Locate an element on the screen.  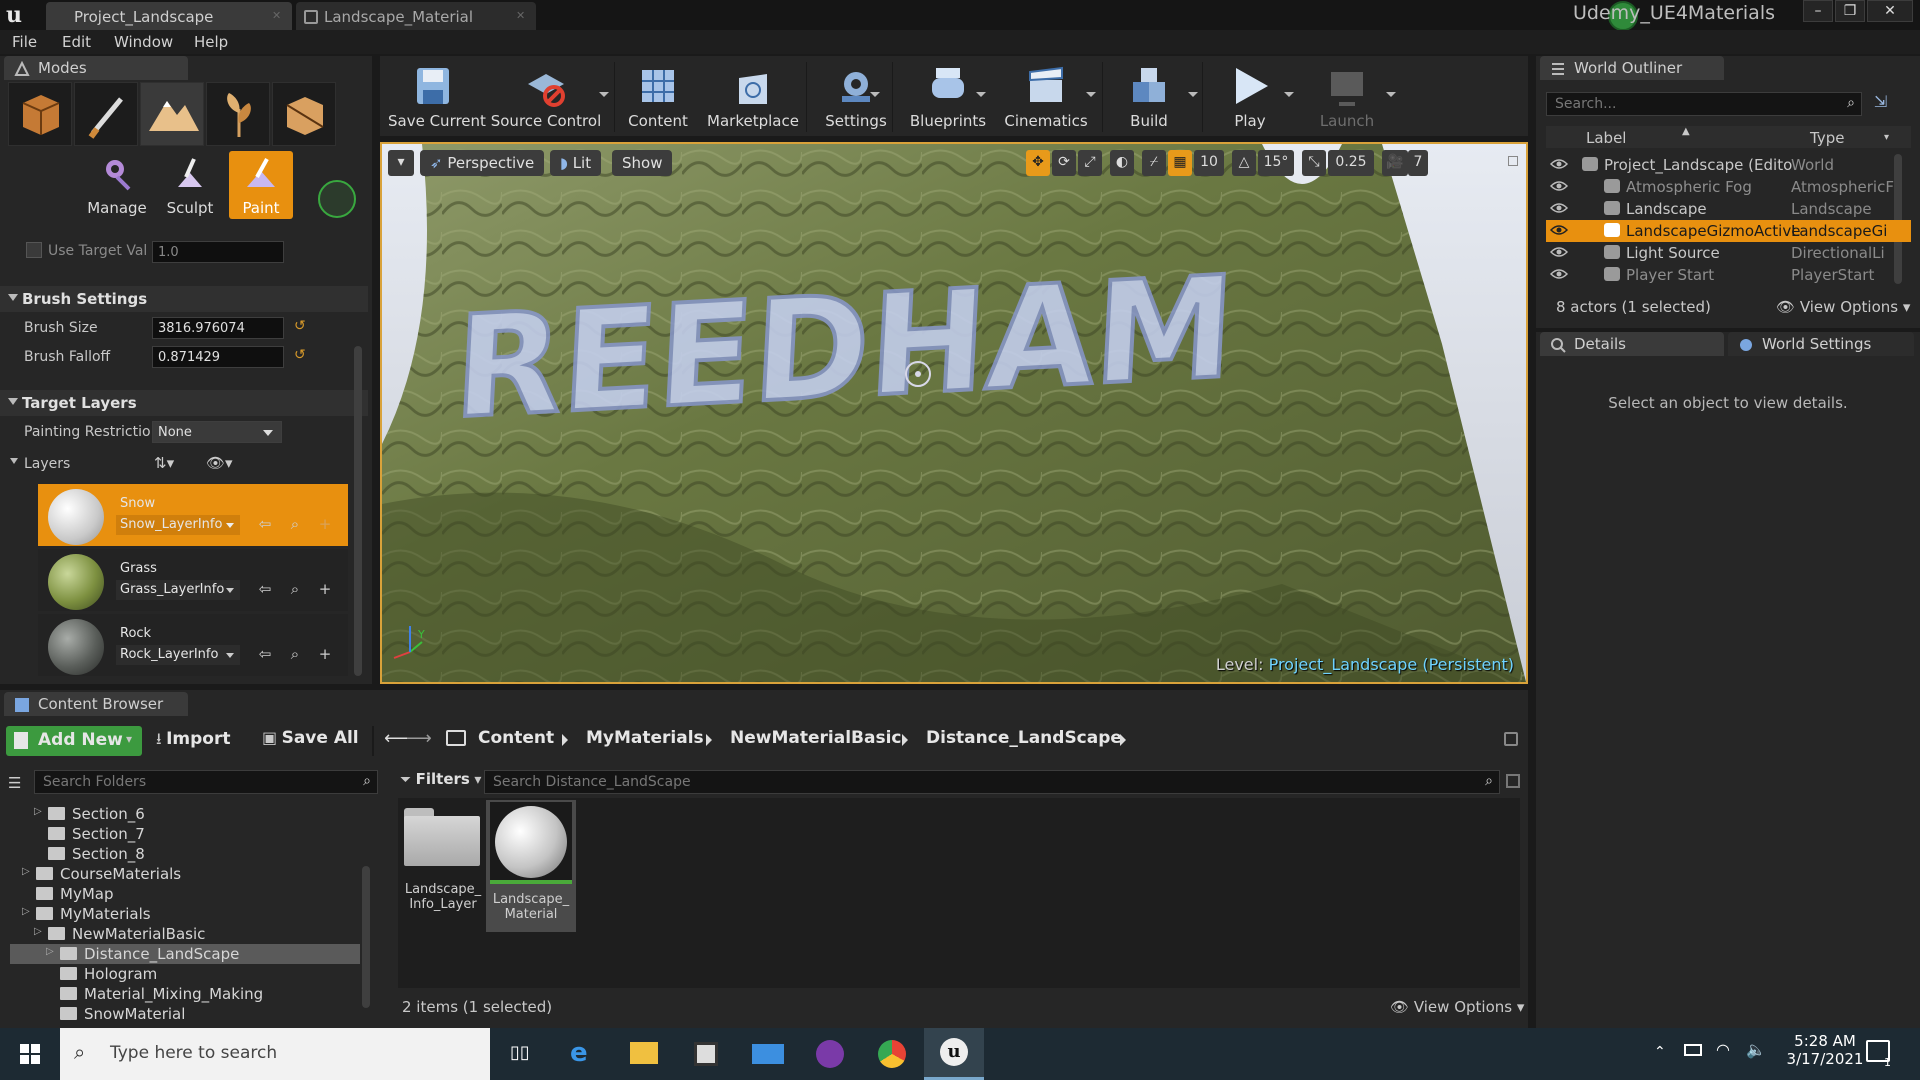
tab-landscape-material: Landscape_Material ✕ is located at coordinates (416, 16).